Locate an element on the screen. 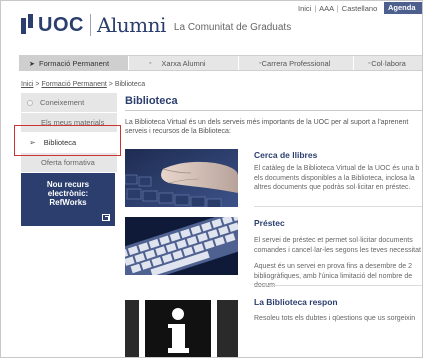 This screenshot has width=423, height=358. tab-label: Col·labora is located at coordinates (388, 63).